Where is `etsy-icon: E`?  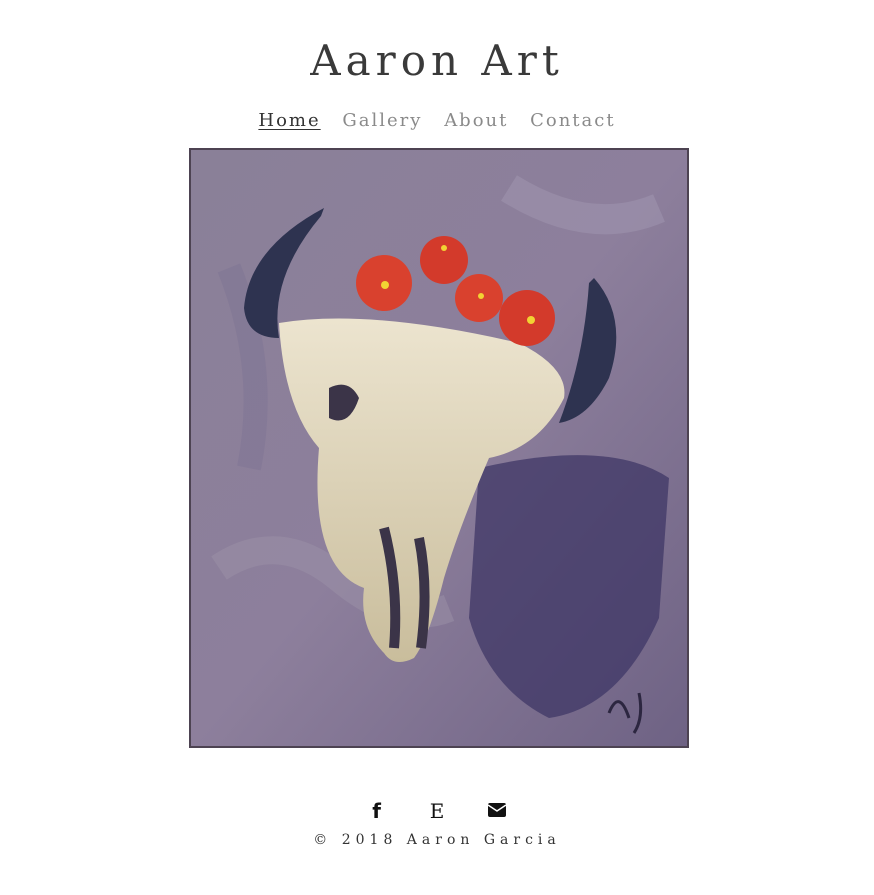
etsy-icon: E is located at coordinates (437, 811).